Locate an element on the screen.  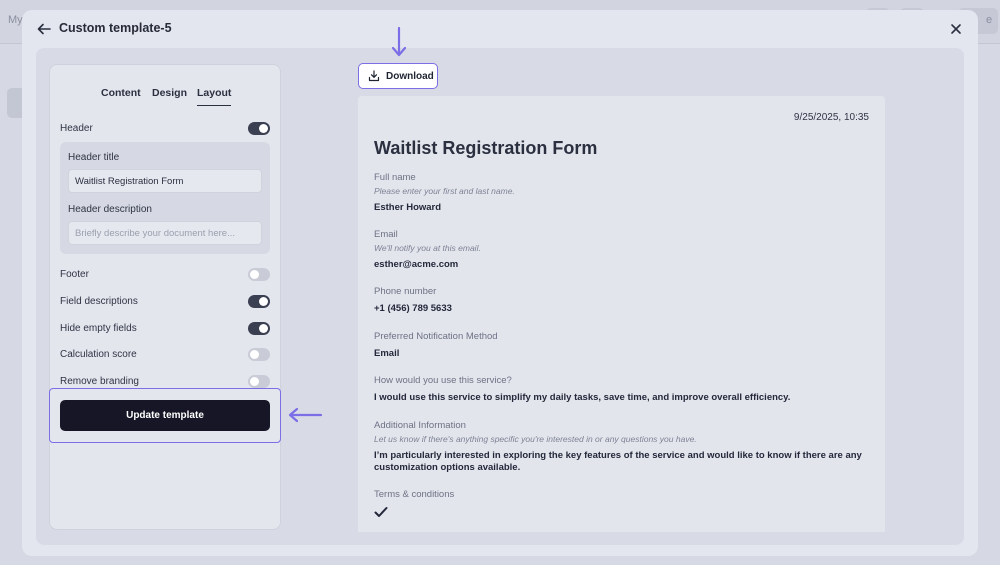
header-title-input: Waitlist Registration Form is located at coordinates (165, 181).